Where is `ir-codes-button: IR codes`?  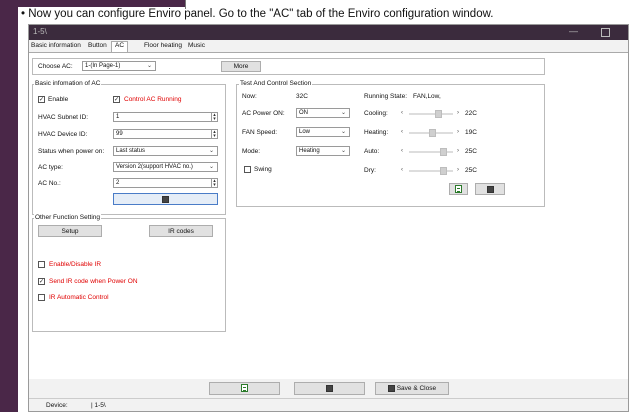
ir-codes-button: IR codes is located at coordinates (181, 231).